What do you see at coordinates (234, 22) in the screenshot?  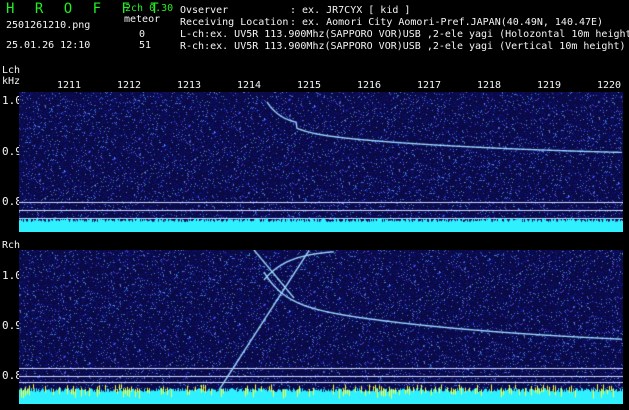 I see `location-label: Receiving Location` at bounding box center [234, 22].